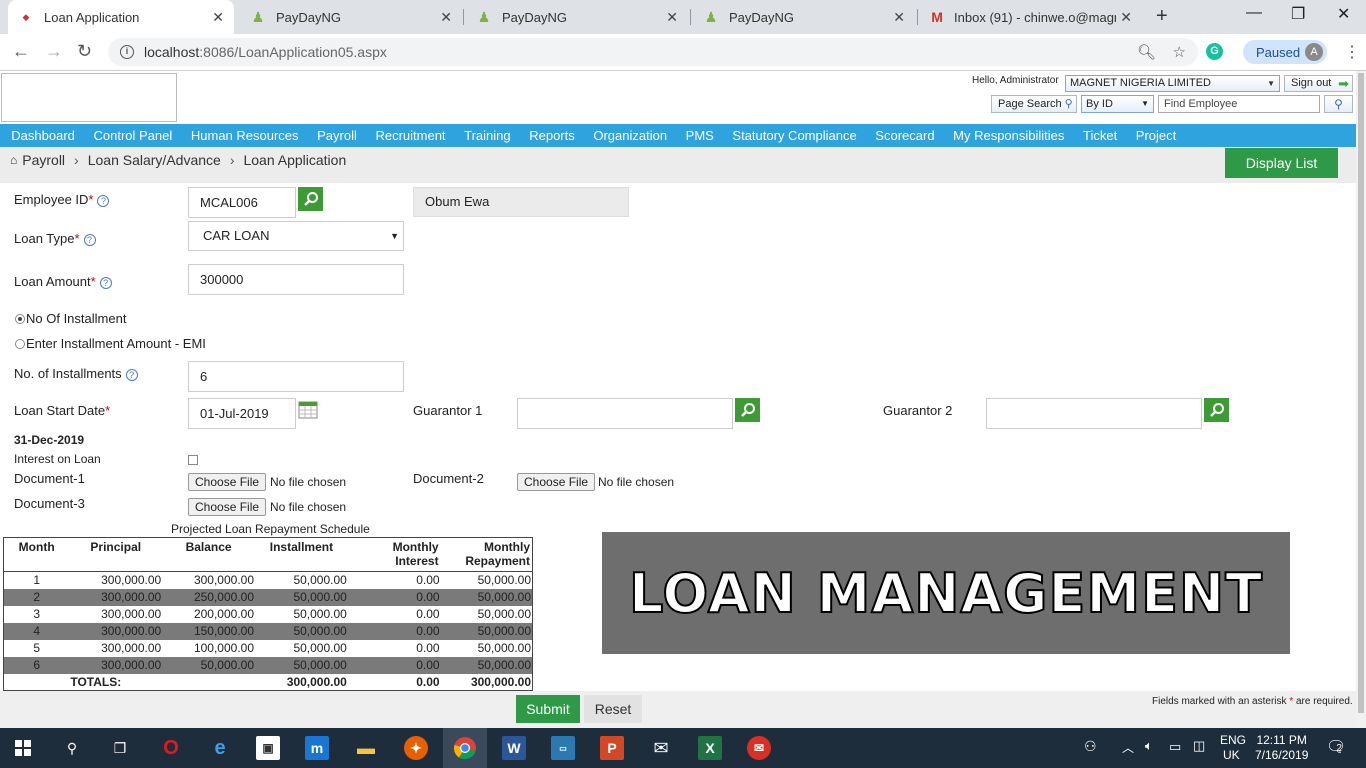 This screenshot has width=1366, height=768. What do you see at coordinates (1239, 104) in the screenshot?
I see `find-employee-input: Find Employee` at bounding box center [1239, 104].